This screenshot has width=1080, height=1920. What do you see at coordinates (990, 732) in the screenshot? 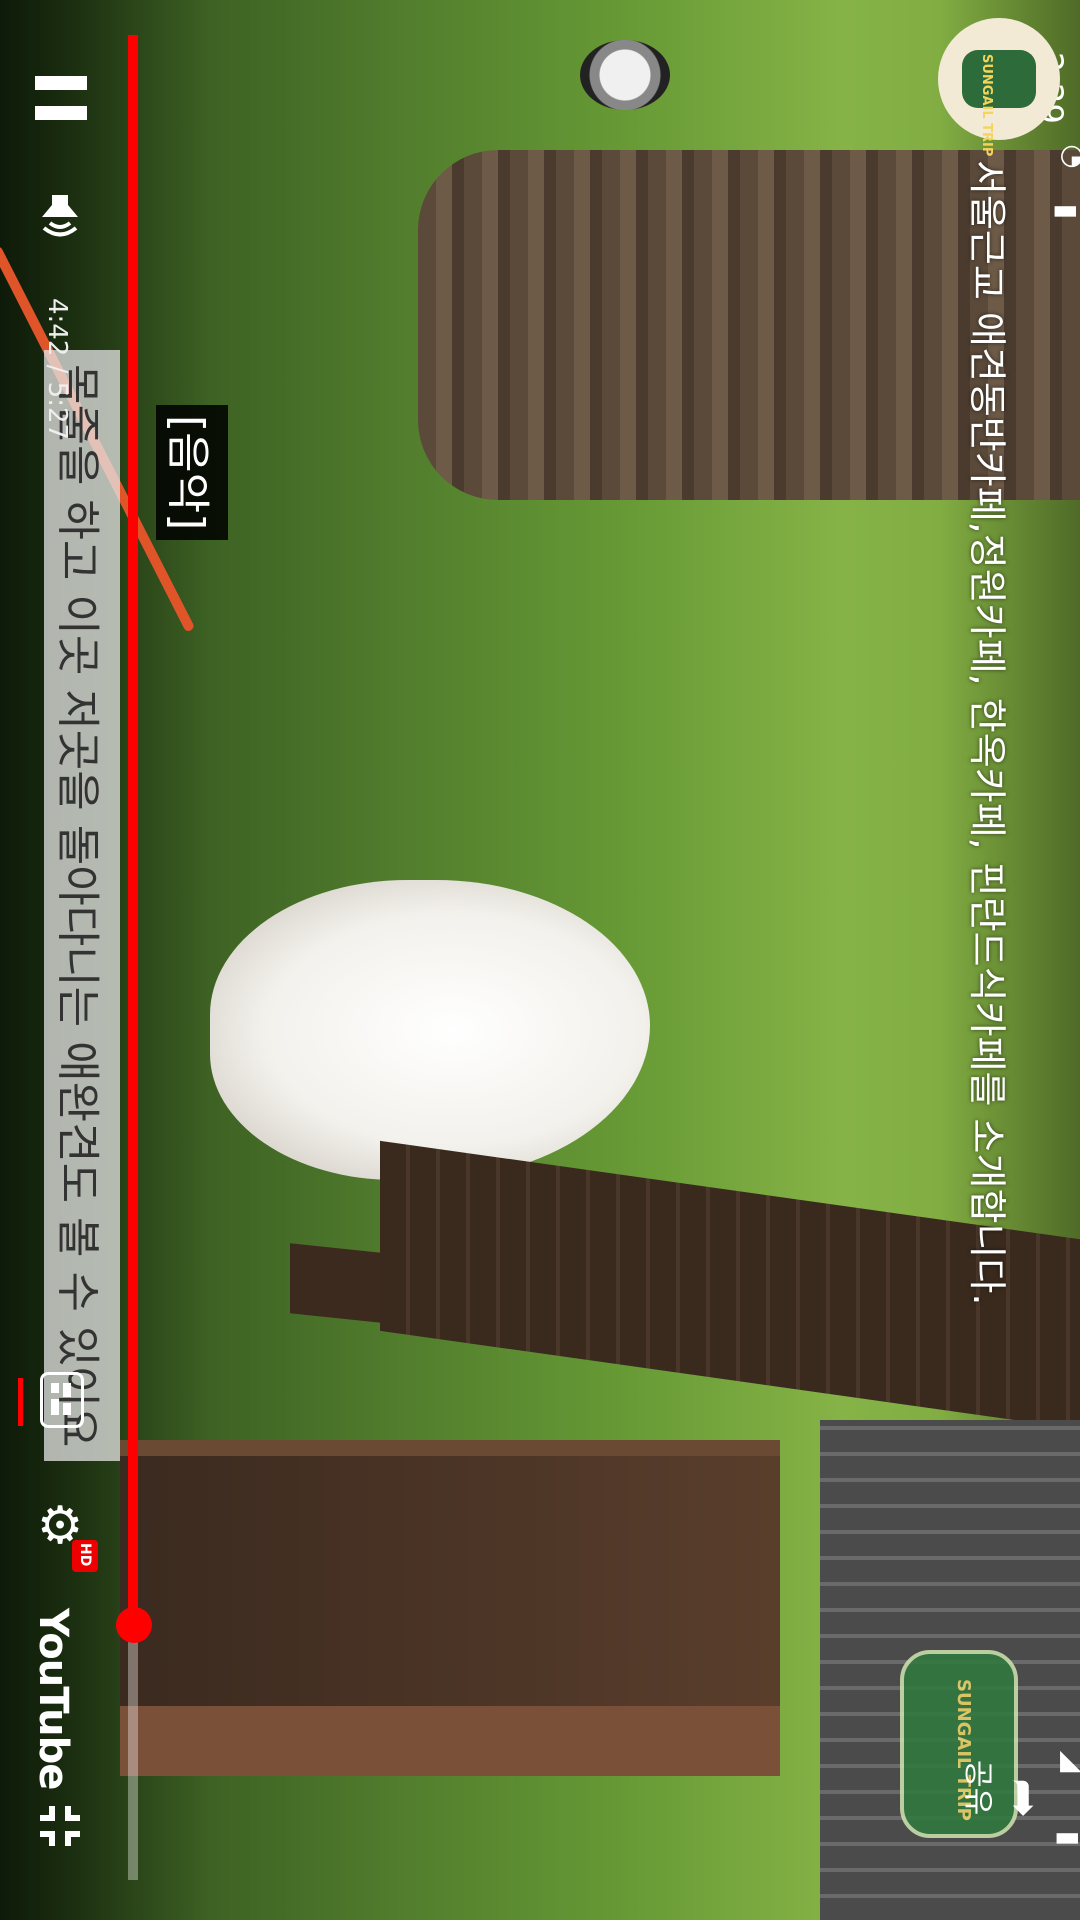
I see `video-title: 서울근교 애견동반카페,정원카페, 한옥카페, 핀란드식카페를 소개합니다.` at bounding box center [990, 732].